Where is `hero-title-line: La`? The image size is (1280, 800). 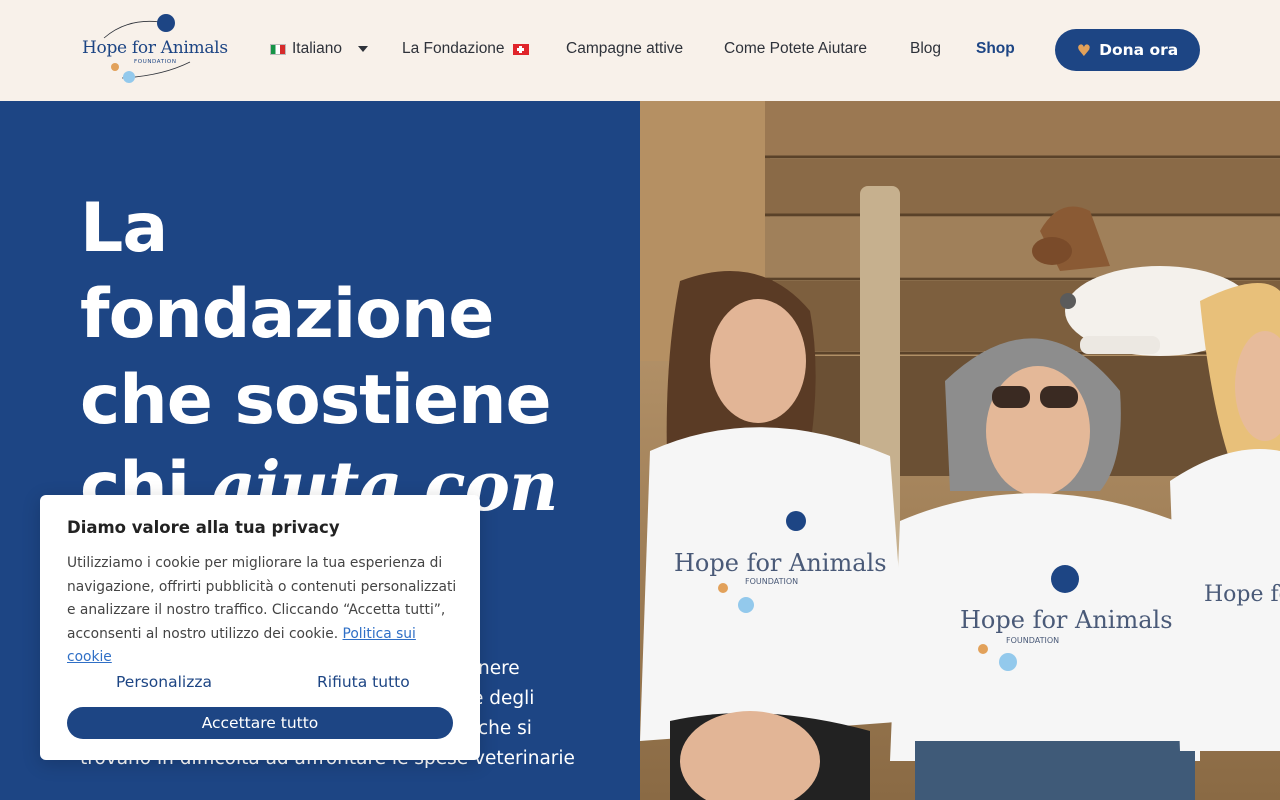 hero-title-line: La is located at coordinates (124, 228).